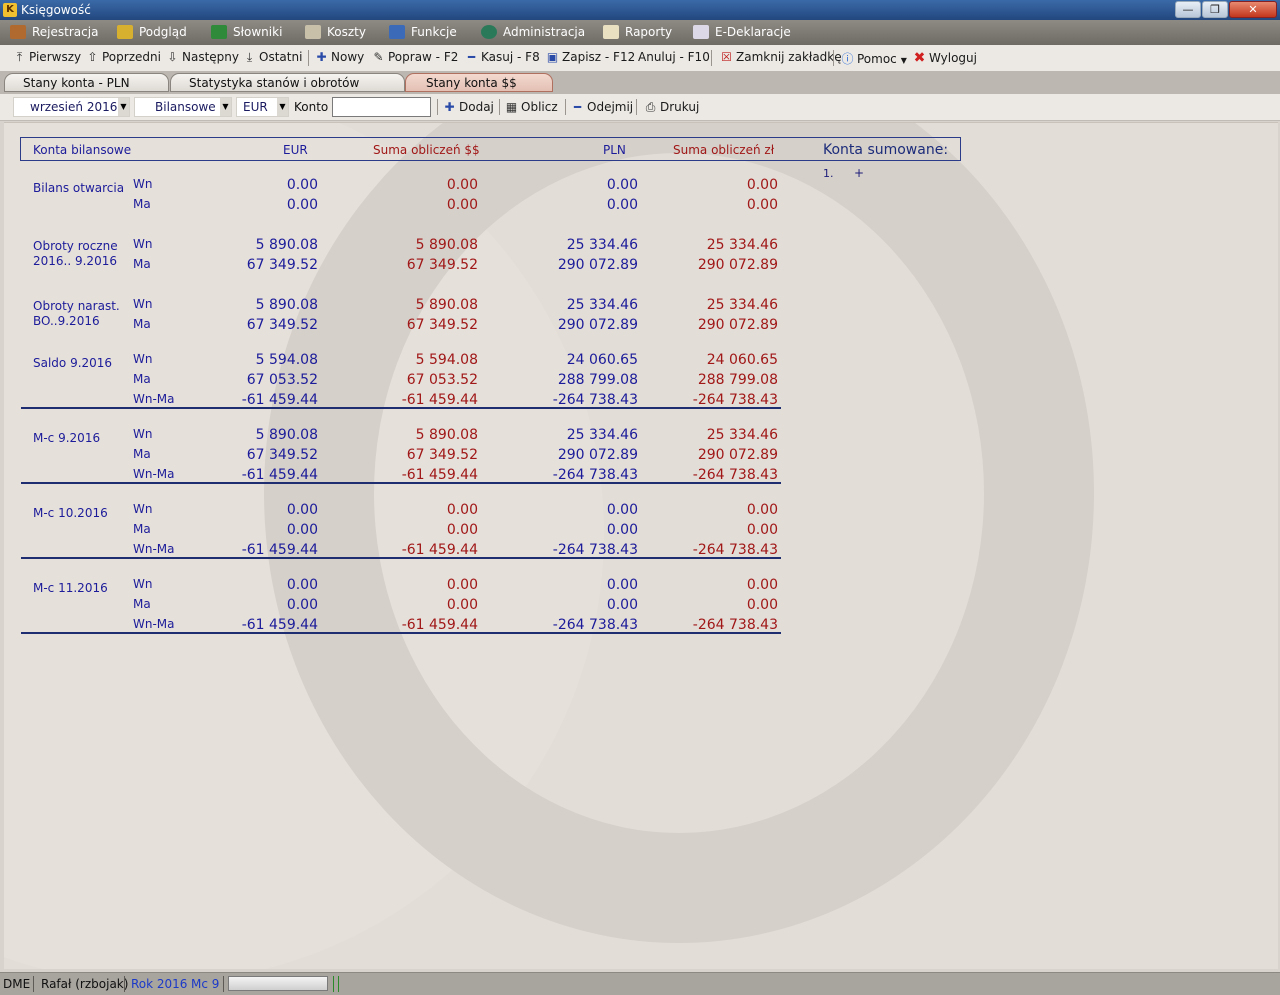  Describe the element at coordinates (73, 363) in the screenshot. I see `group-label-line: Saldo 9.2016` at that location.